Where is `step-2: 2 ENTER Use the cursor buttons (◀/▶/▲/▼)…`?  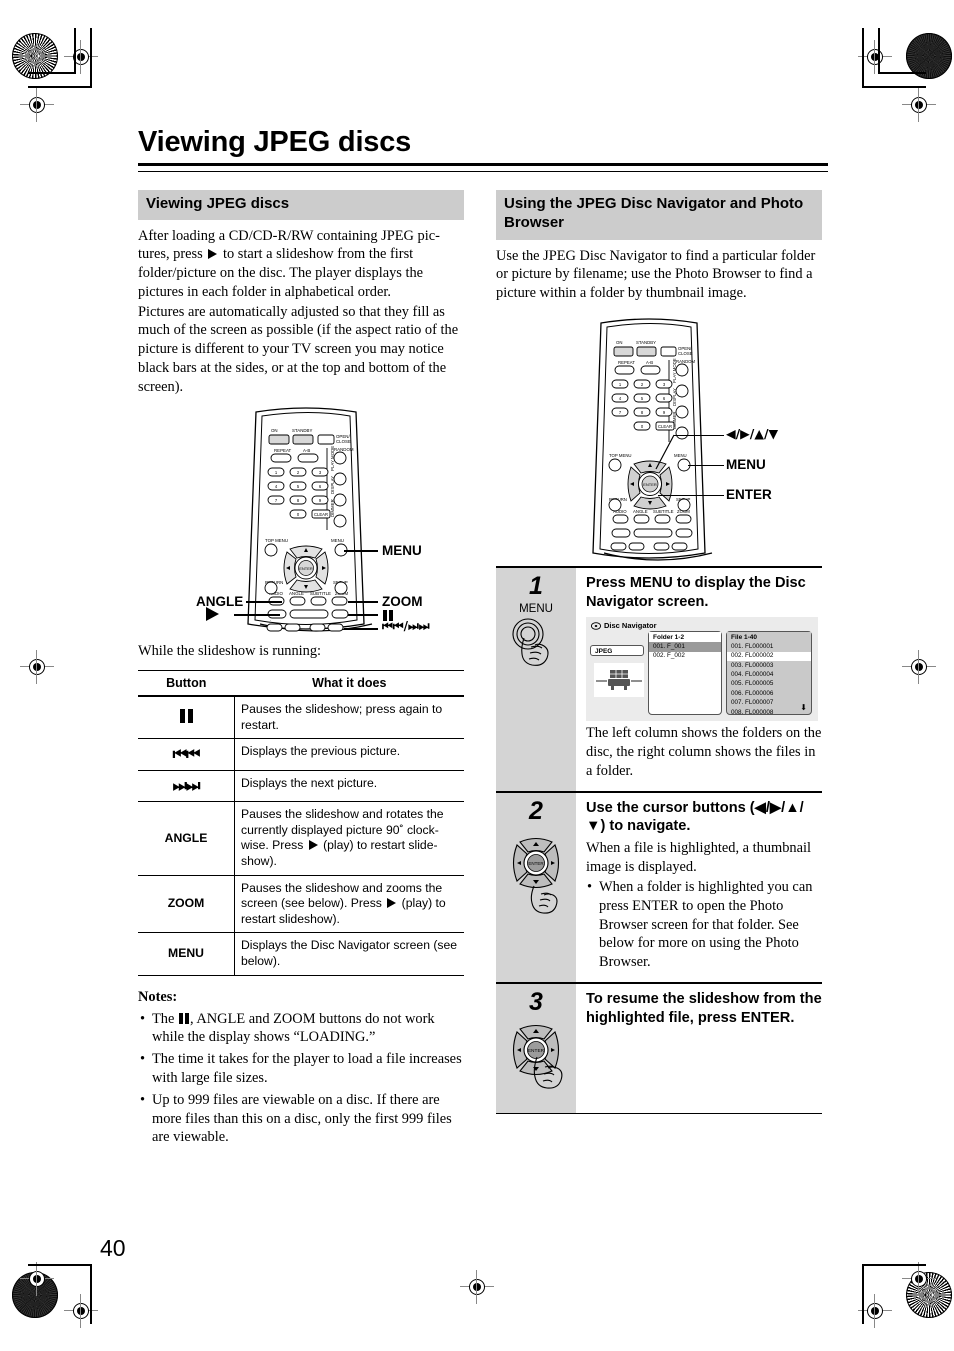
step-2: 2 ENTER Use the cursor buttons (◀/▶/▲/▼)… is located at coordinates (659, 886).